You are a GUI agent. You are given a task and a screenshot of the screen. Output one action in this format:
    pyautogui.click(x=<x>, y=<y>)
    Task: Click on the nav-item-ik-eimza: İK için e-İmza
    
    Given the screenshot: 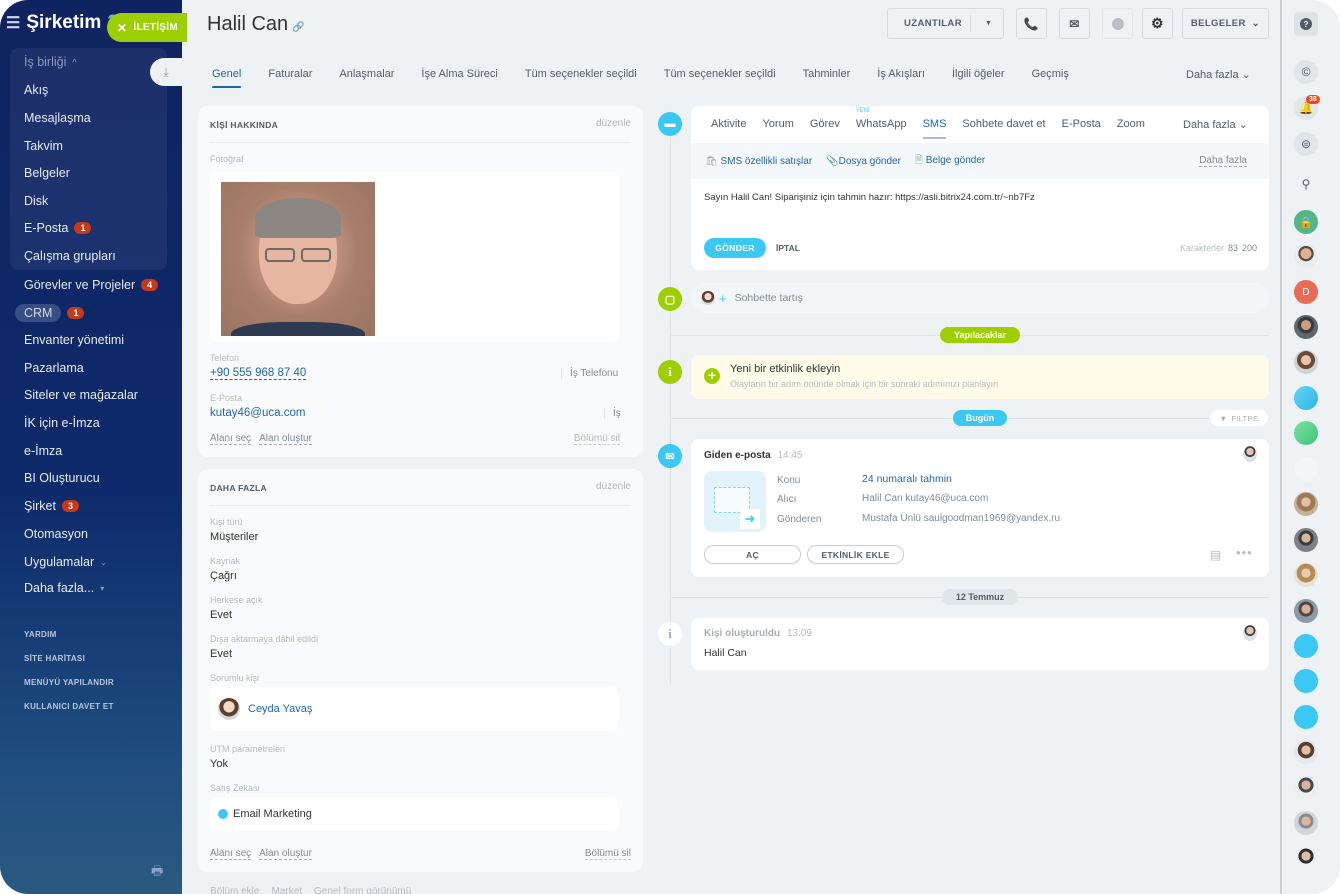 What is the action you would take?
    pyautogui.click(x=62, y=423)
    